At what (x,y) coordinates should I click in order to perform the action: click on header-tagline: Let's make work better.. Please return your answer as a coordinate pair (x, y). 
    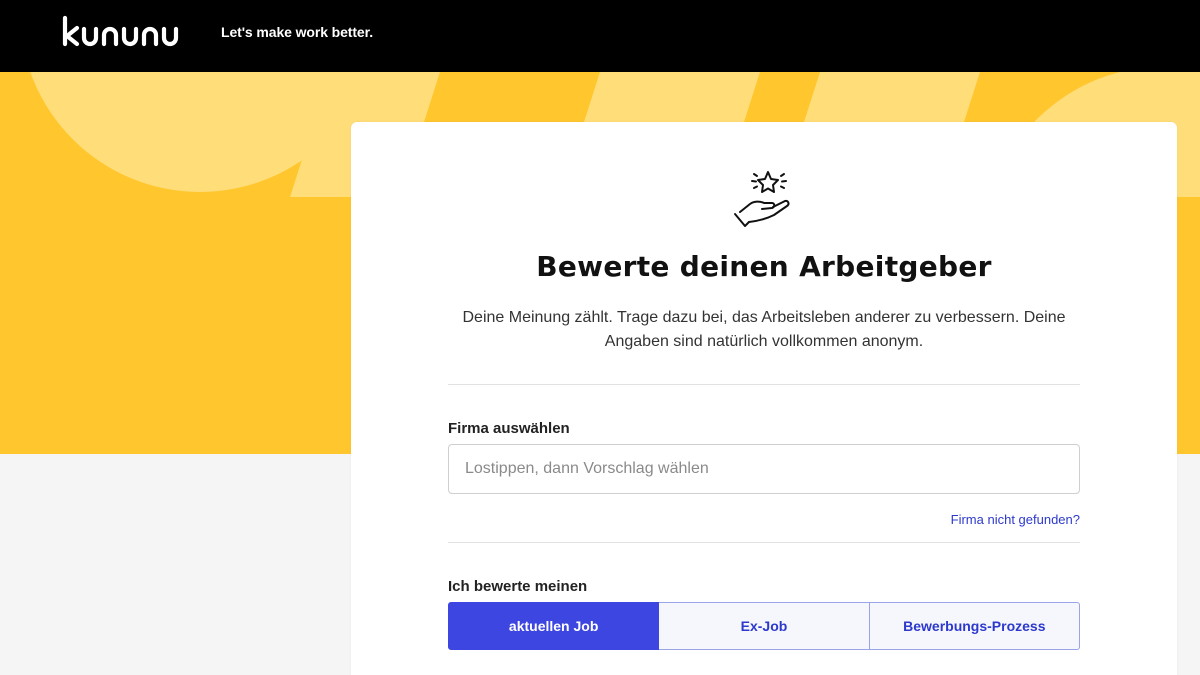
    Looking at the image, I should click on (297, 32).